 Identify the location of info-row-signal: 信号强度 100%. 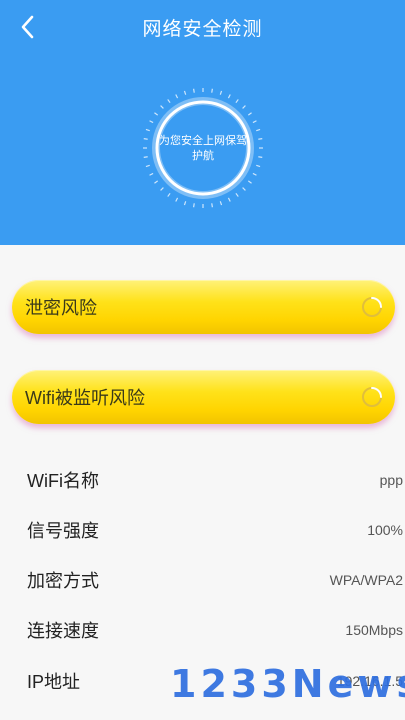
(202, 530).